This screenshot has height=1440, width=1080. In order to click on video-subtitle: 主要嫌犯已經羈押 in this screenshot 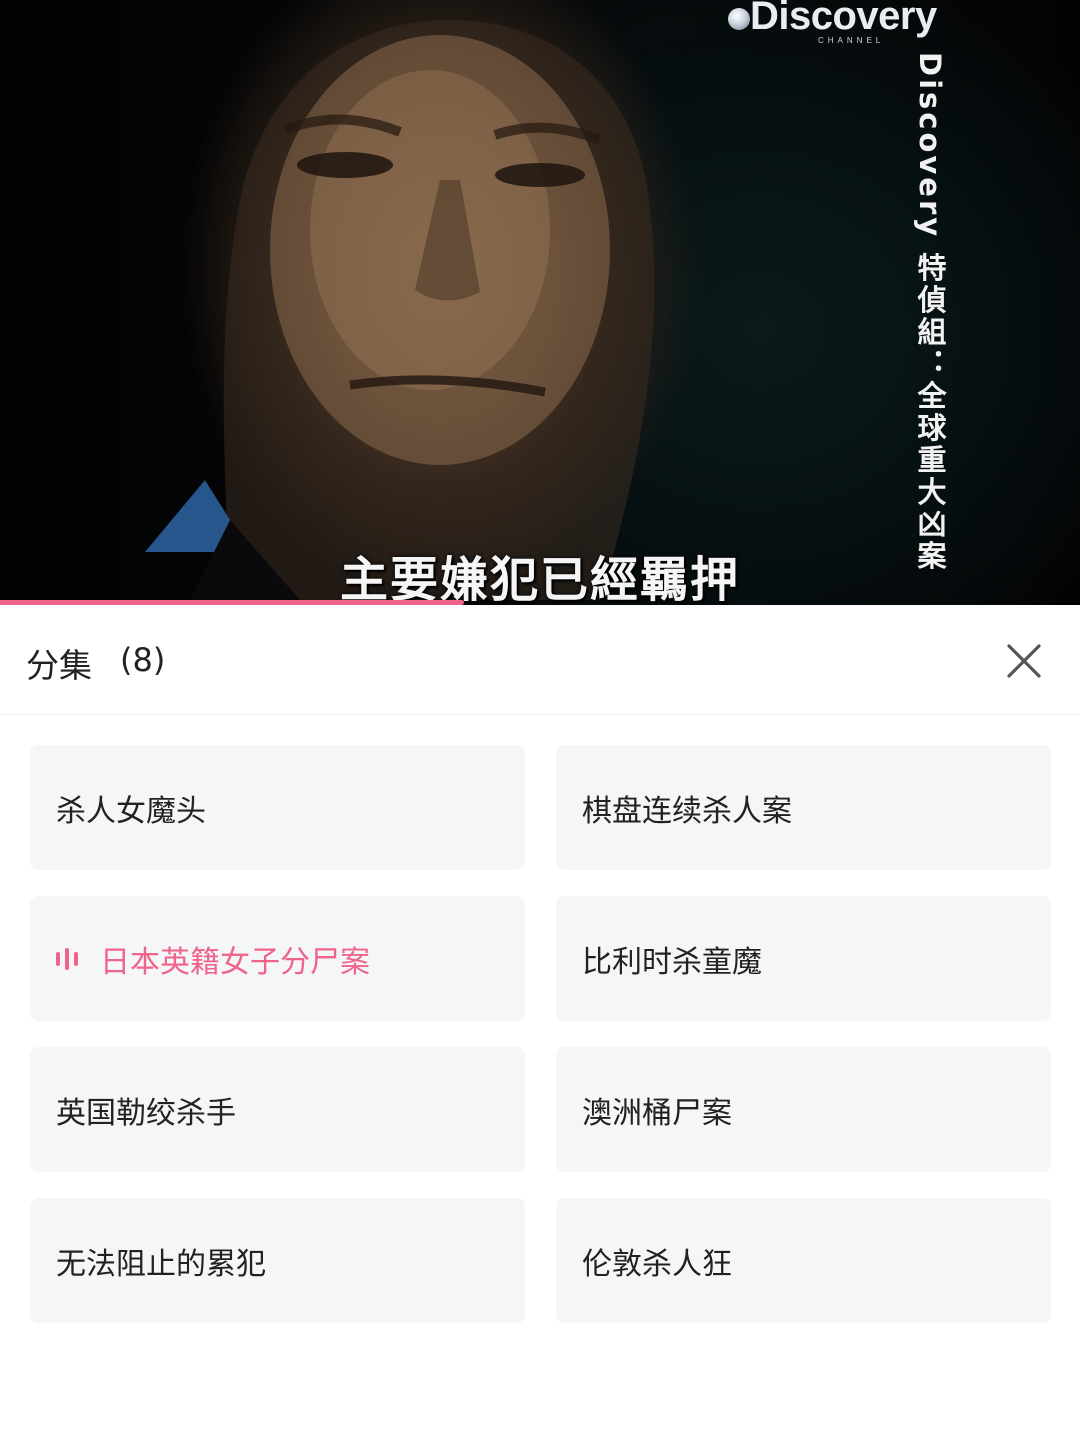, I will do `click(540, 572)`.